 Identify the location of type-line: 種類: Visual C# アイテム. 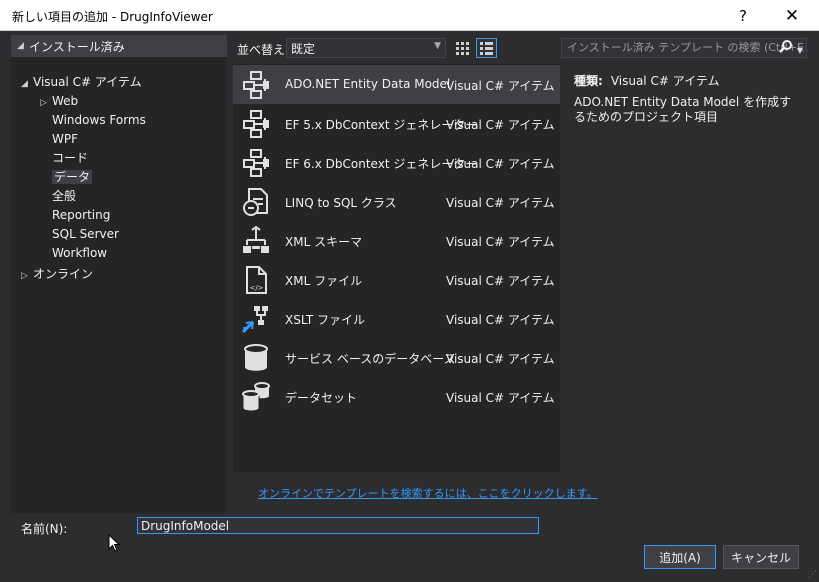
(647, 80).